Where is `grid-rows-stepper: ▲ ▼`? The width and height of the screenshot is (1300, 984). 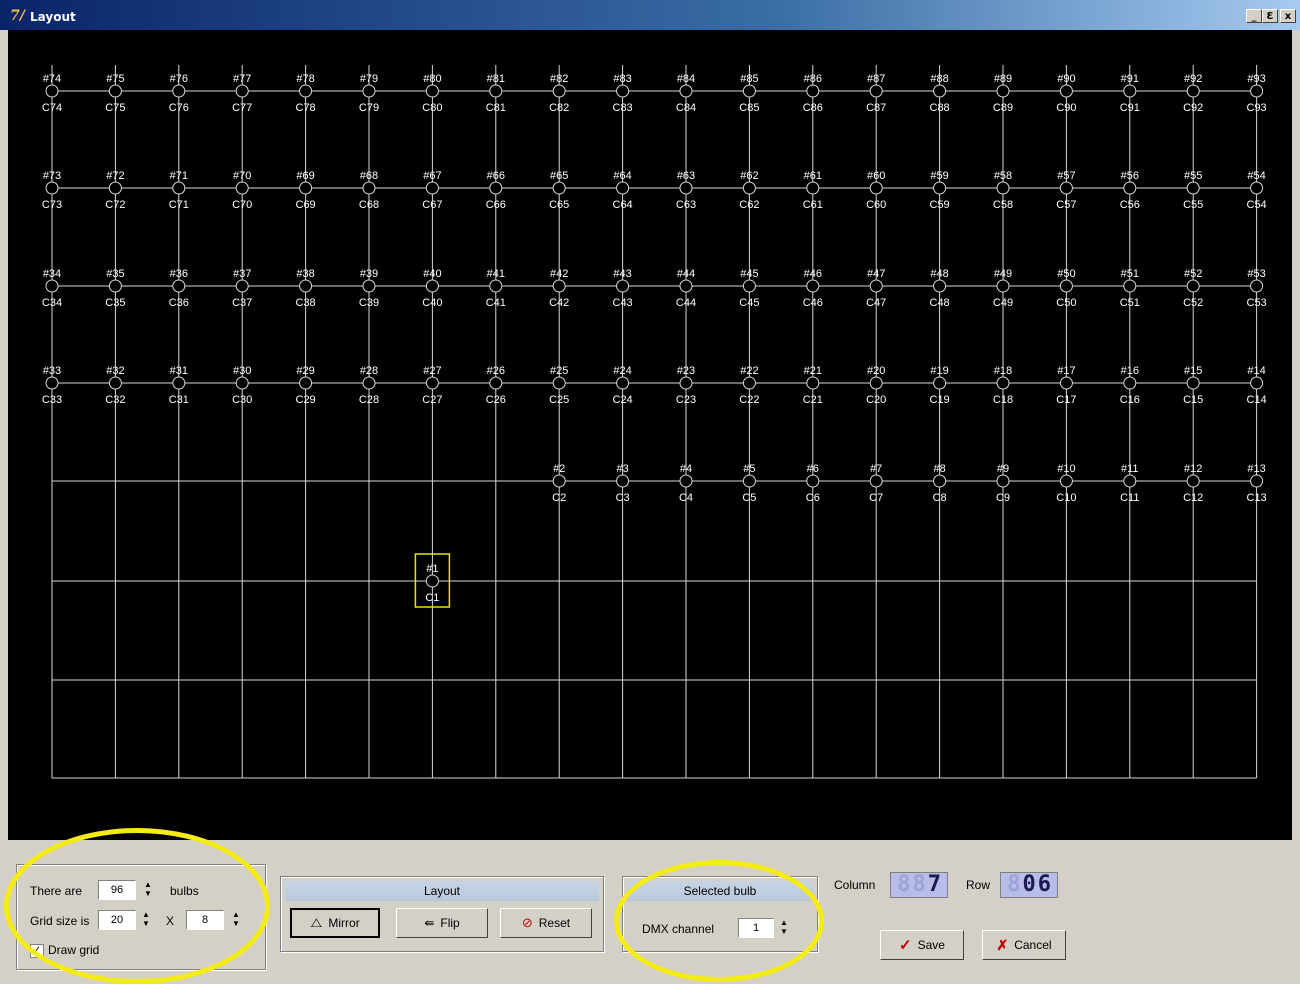
grid-rows-stepper: ▲ ▼ is located at coordinates (236, 920).